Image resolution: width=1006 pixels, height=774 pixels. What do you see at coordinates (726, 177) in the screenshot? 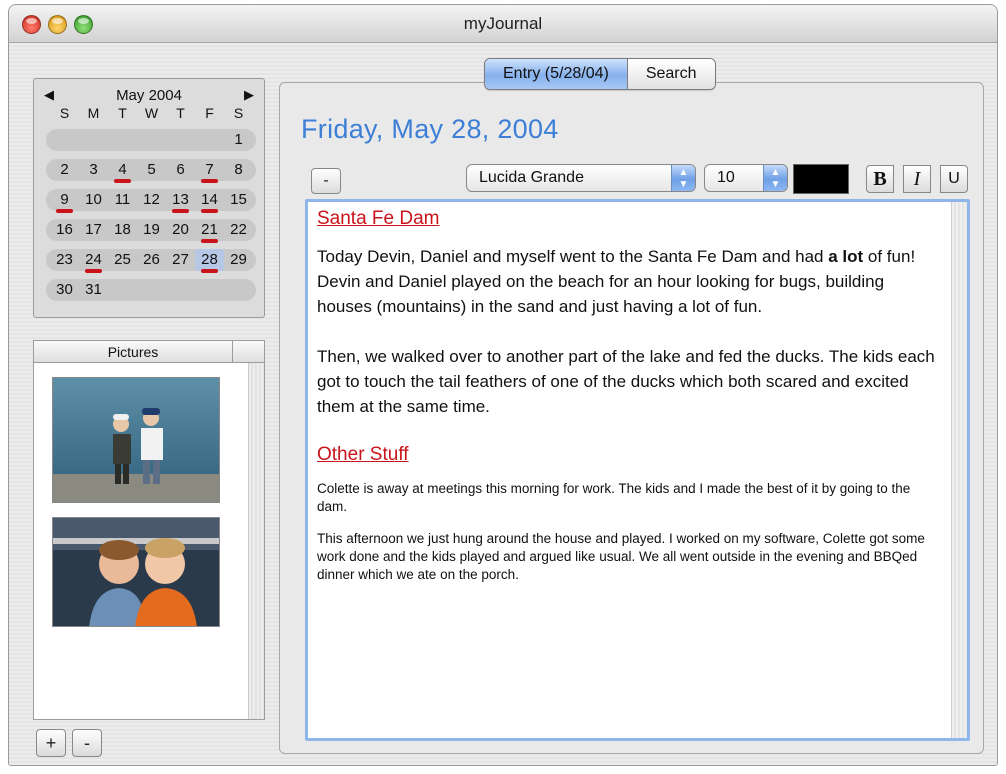
I see `font-size-value: 10` at bounding box center [726, 177].